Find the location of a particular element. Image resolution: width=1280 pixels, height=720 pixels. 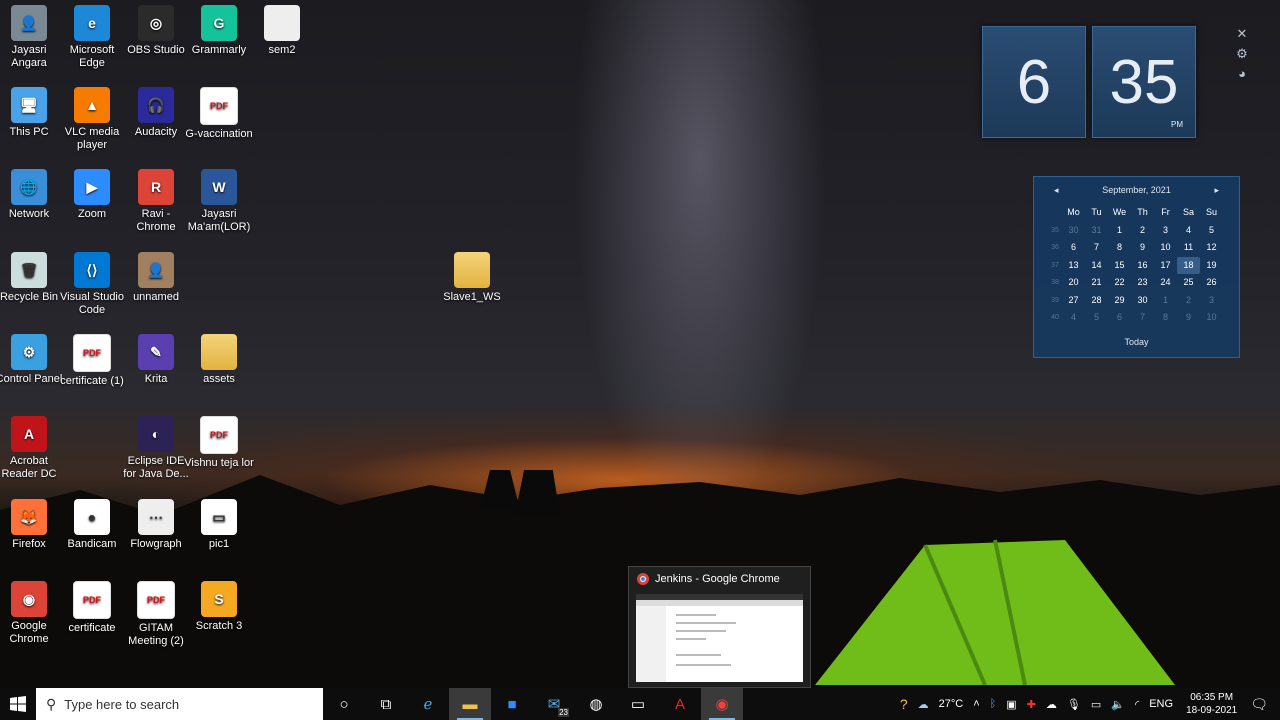

desktop-icon: ● Bandicam is located at coordinates (92, 525).